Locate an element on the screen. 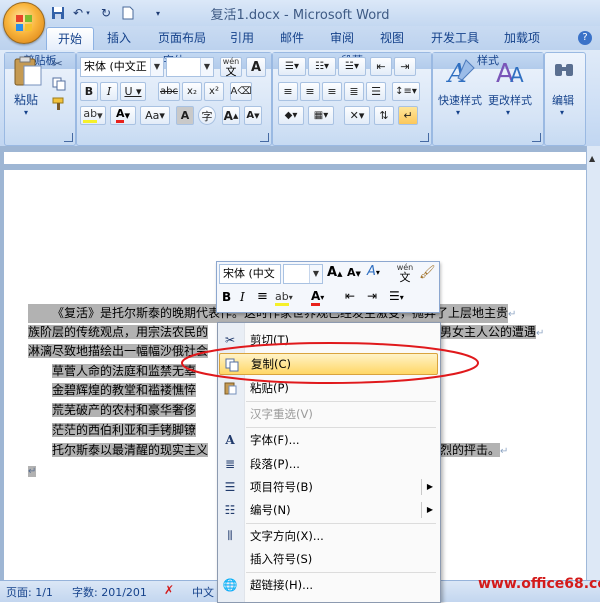 Image resolution: width=600 pixels, height=603 pixels. editing-dropdown-icon: ▾ is located at coordinates (562, 112).